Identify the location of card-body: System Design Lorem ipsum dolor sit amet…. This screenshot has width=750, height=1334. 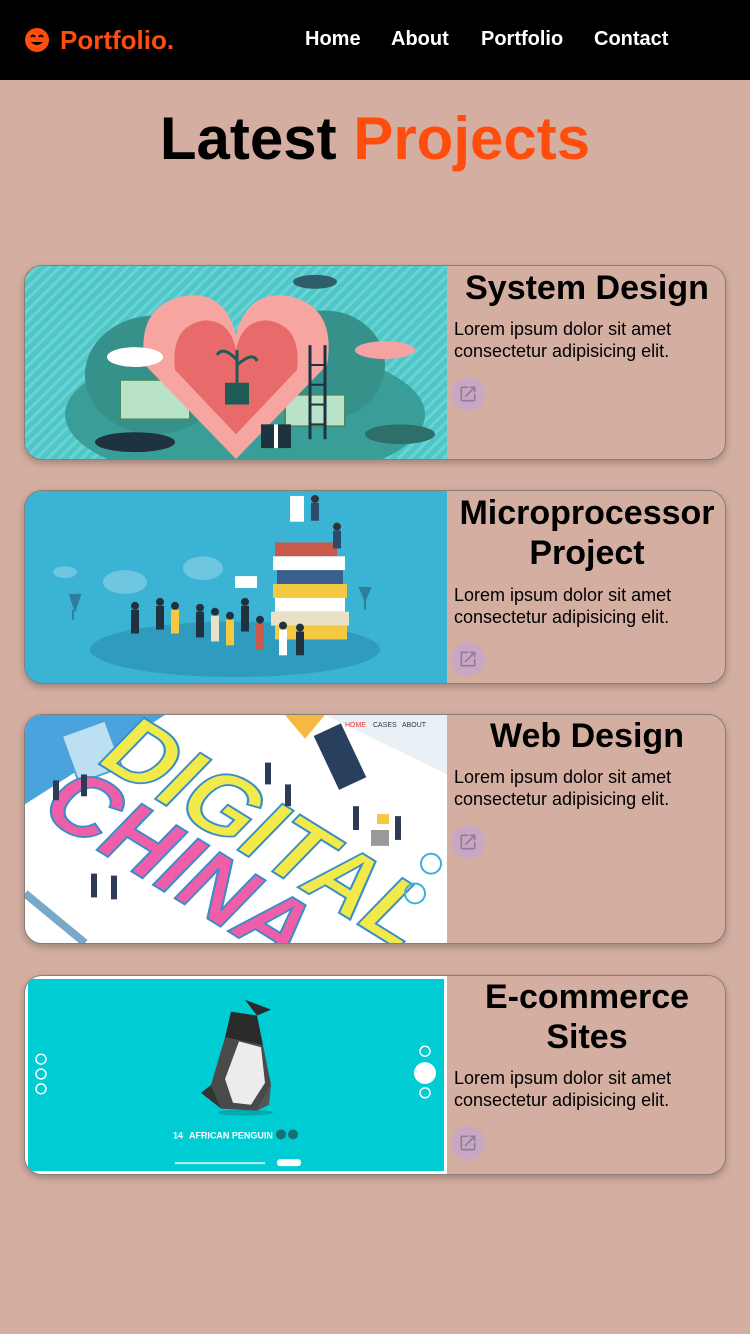
(586, 362).